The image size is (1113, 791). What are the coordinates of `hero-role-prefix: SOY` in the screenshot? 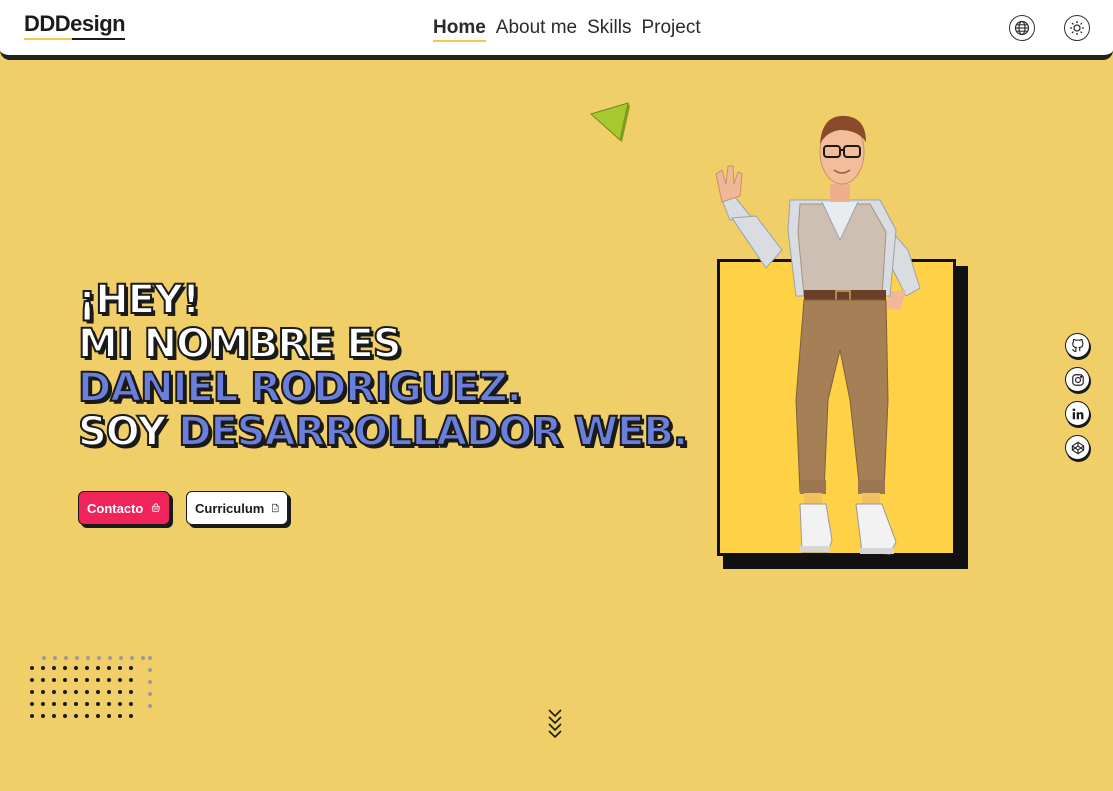 It's located at (128, 432).